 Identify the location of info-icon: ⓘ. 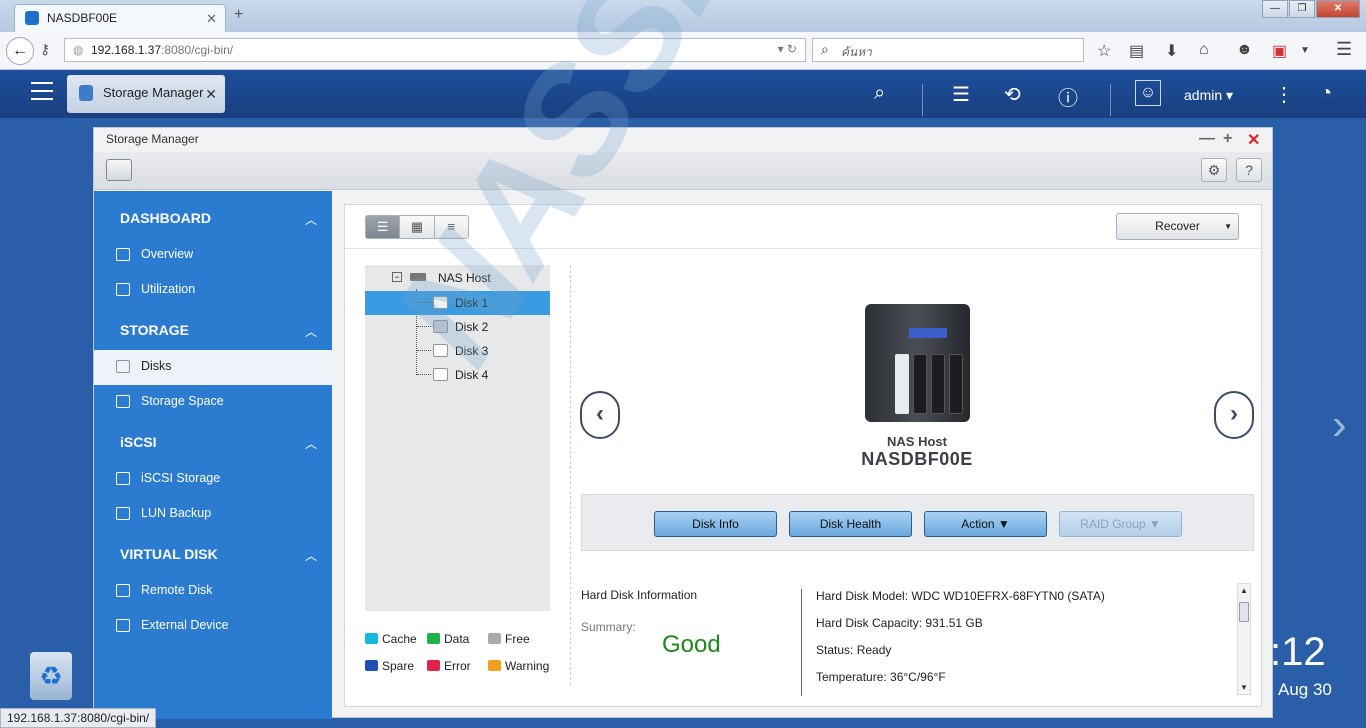
(1068, 96).